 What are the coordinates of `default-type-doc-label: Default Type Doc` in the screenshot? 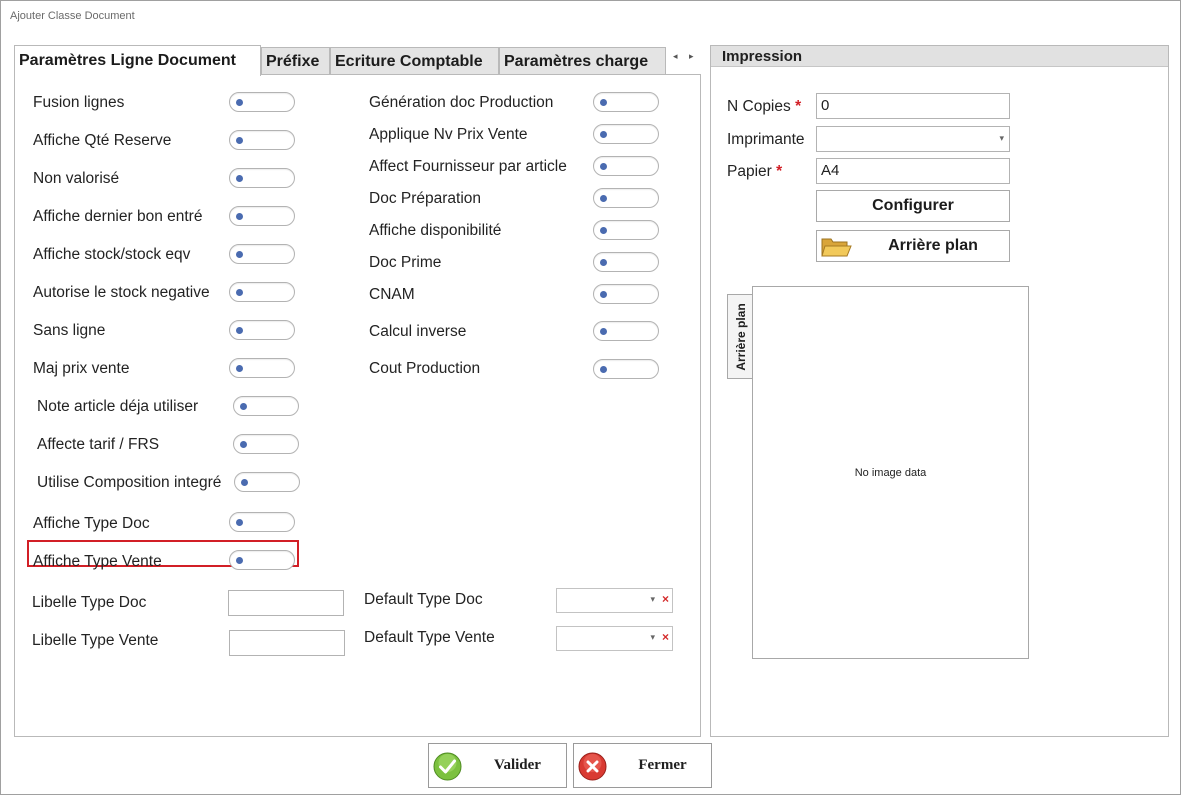 It's located at (423, 599).